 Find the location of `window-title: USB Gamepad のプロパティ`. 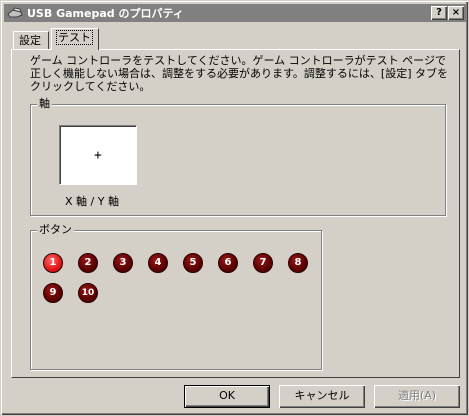

window-title: USB Gamepad のプロパティ is located at coordinates (105, 13).